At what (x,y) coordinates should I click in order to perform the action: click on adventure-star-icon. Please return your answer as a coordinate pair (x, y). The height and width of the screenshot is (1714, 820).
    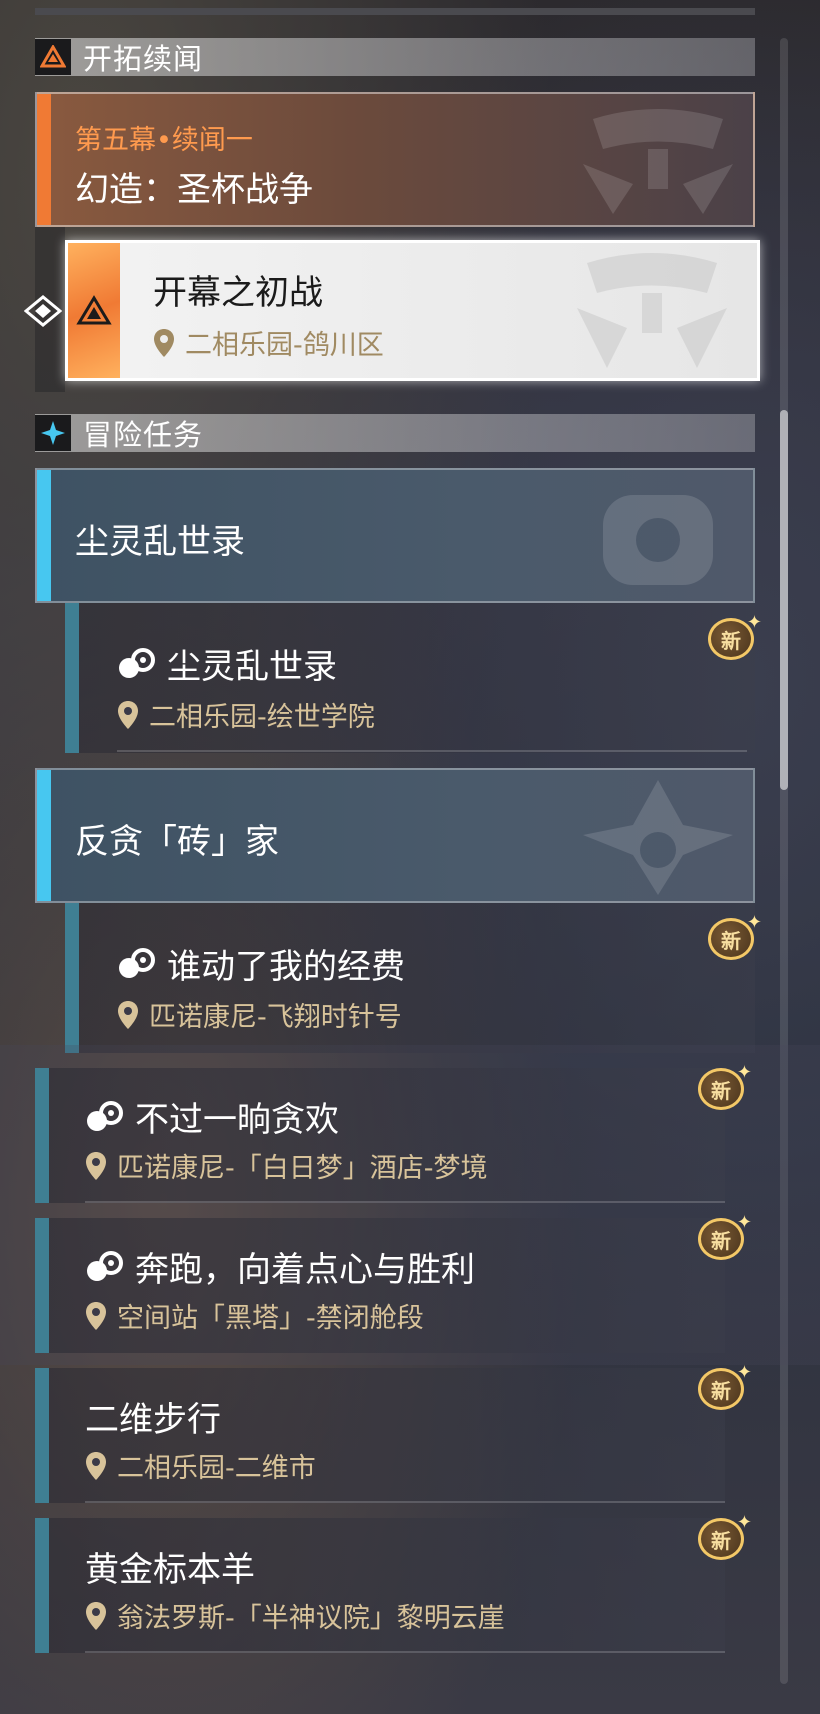
    Looking at the image, I should click on (53, 433).